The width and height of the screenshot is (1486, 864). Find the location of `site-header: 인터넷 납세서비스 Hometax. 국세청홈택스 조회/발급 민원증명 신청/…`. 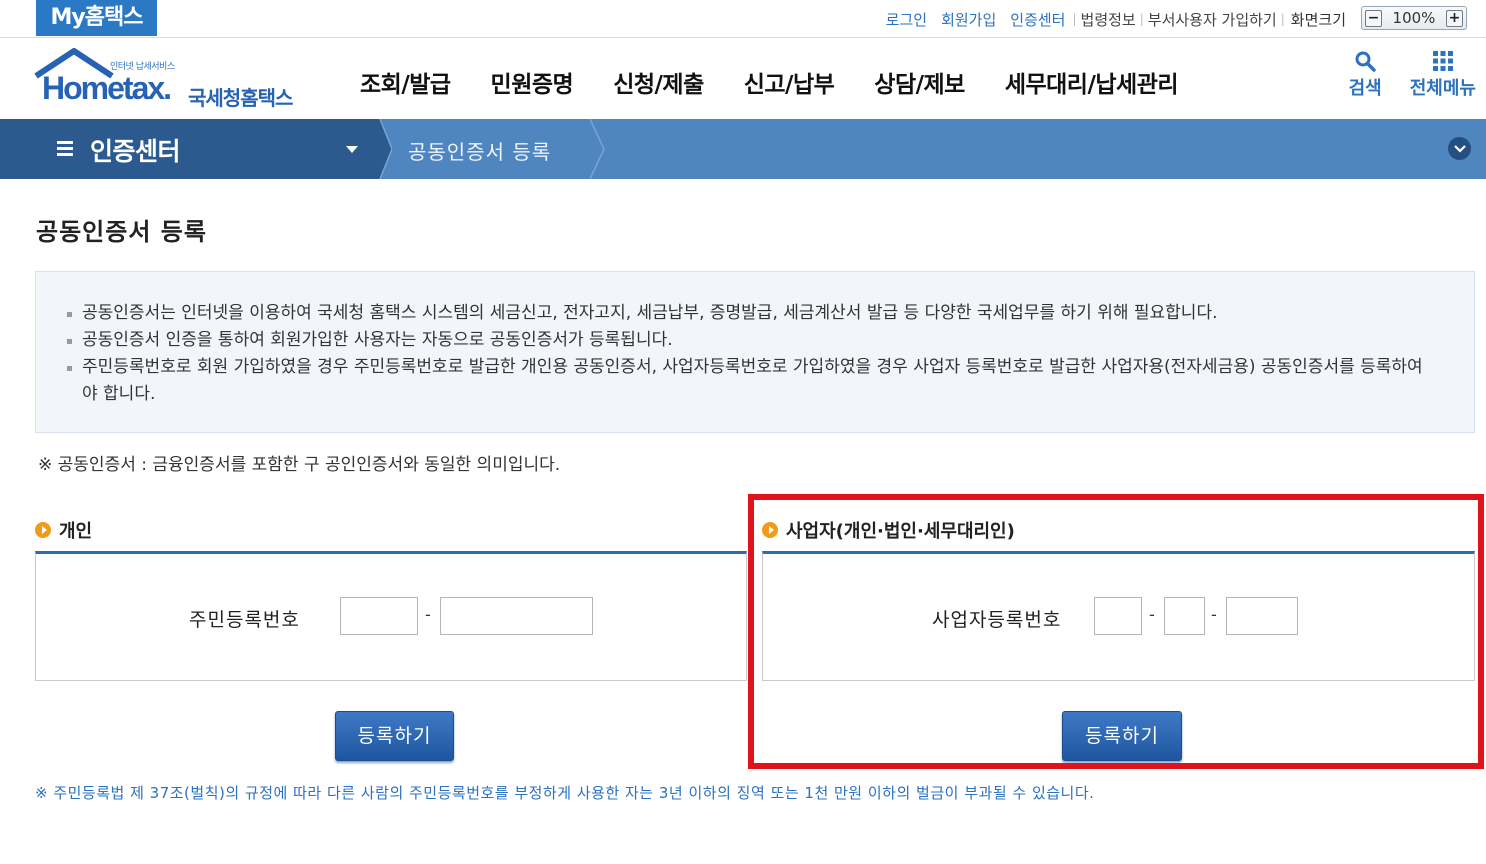

site-header: 인터넷 납세서비스 Hometax. 국세청홈택스 조회/발급 민원증명 신청/… is located at coordinates (743, 78).